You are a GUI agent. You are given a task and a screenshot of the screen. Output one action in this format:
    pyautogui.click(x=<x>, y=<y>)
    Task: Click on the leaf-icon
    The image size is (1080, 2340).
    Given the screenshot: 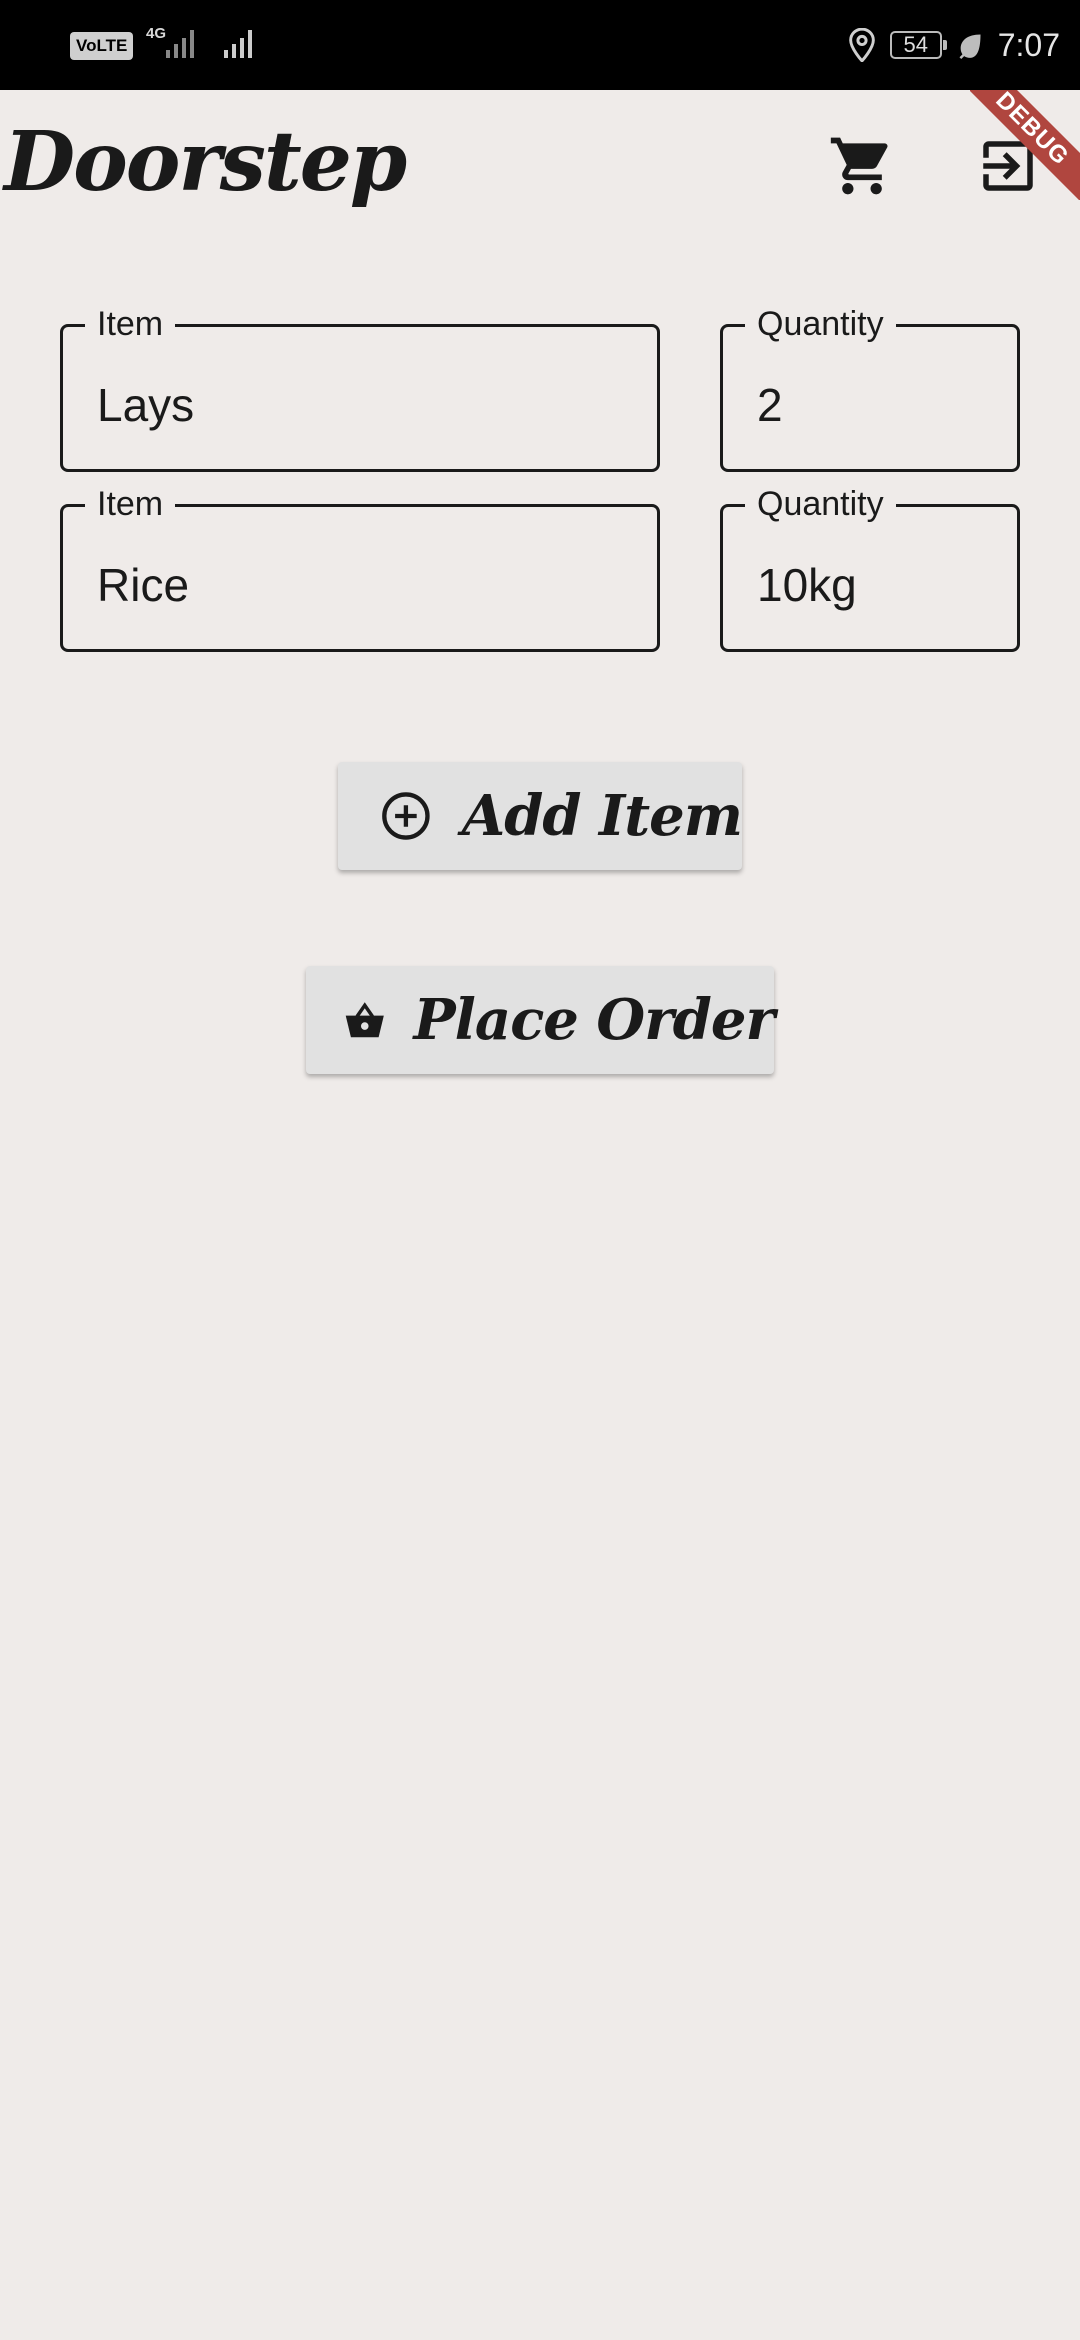 What is the action you would take?
    pyautogui.click(x=970, y=46)
    